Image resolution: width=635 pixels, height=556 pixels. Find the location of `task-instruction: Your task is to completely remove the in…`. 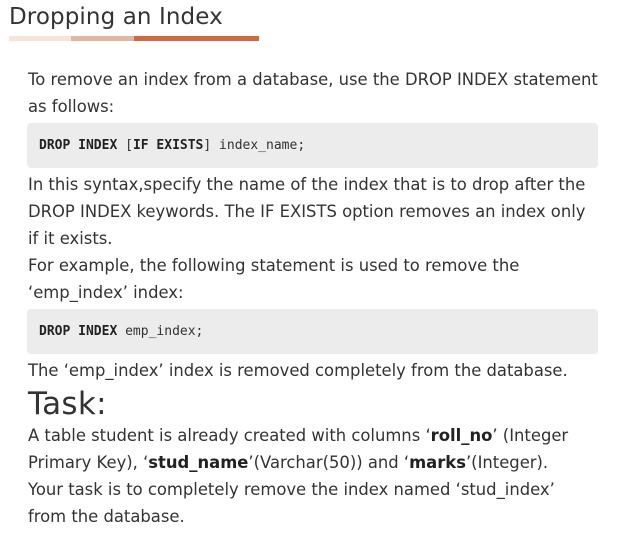

task-instruction: Your task is to completely remove the in… is located at coordinates (291, 503).